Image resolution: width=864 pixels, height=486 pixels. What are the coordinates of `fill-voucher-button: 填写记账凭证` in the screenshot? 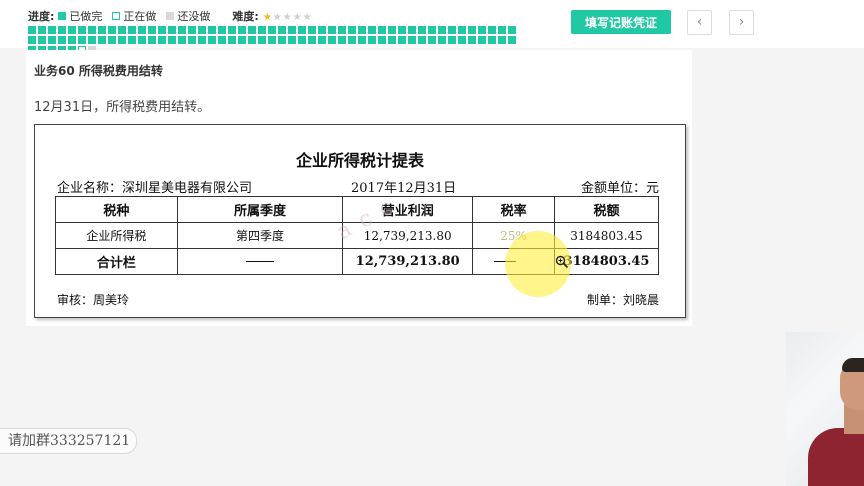 It's located at (621, 22).